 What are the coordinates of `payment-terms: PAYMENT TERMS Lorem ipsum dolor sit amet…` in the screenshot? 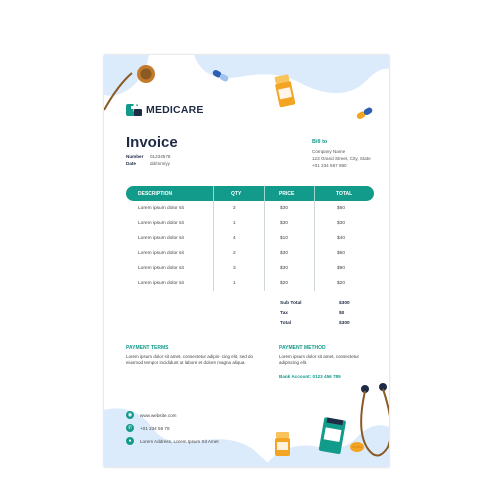 It's located at (190, 355).